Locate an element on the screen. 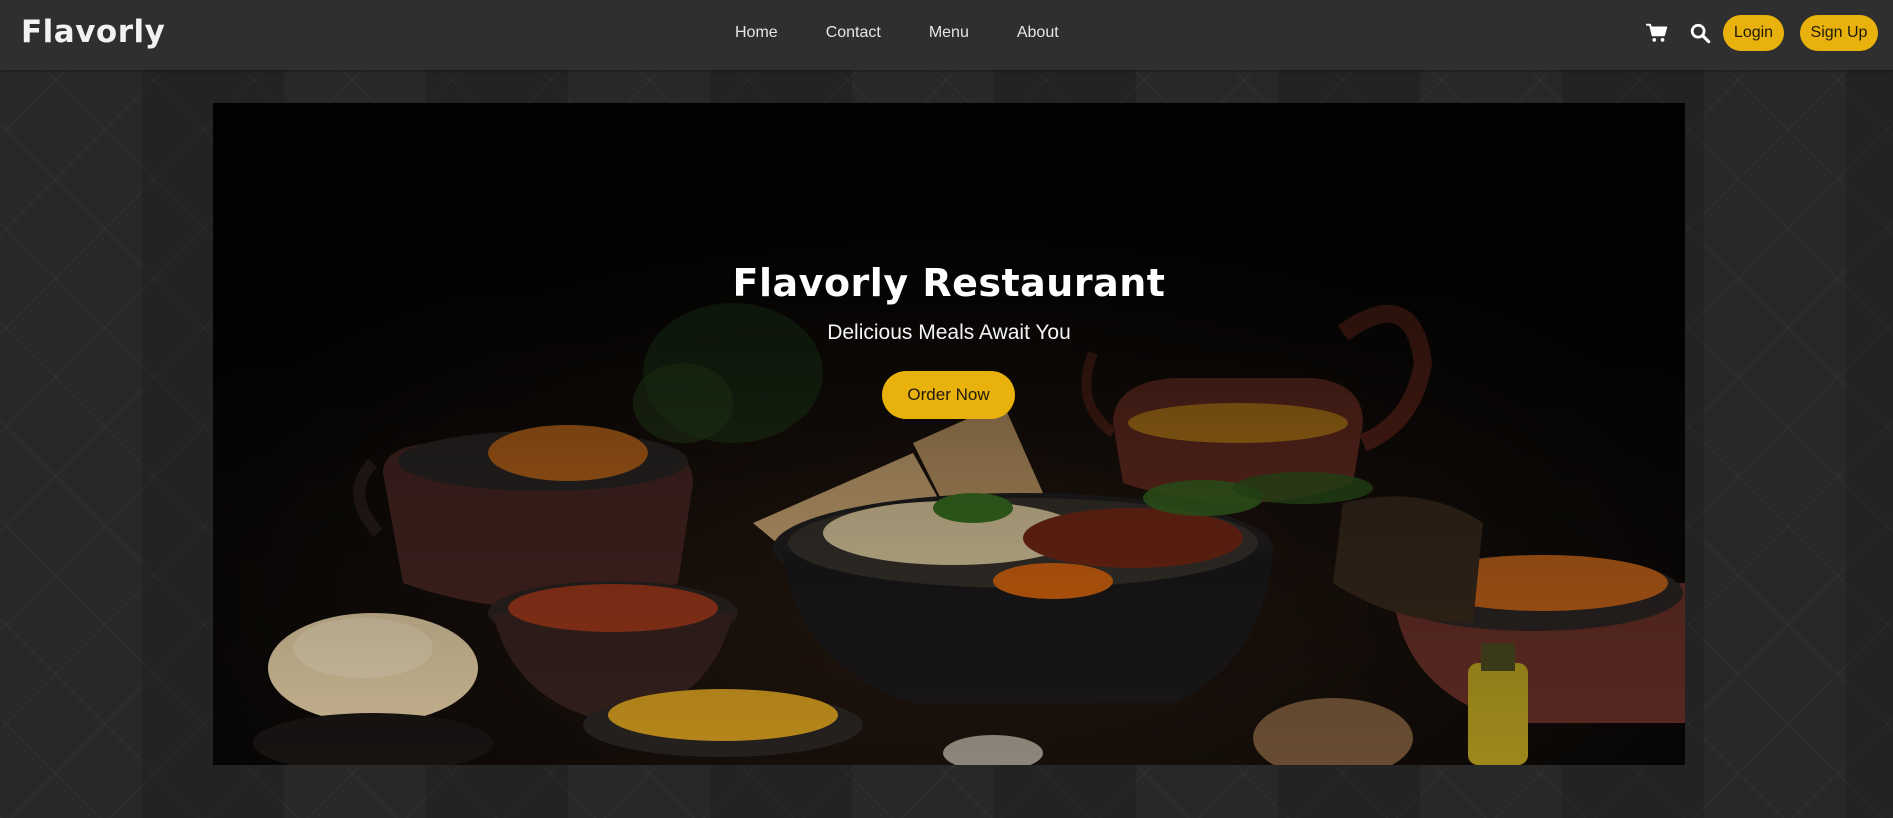 This screenshot has height=818, width=1893. nav-link-about: About is located at coordinates (1038, 33).